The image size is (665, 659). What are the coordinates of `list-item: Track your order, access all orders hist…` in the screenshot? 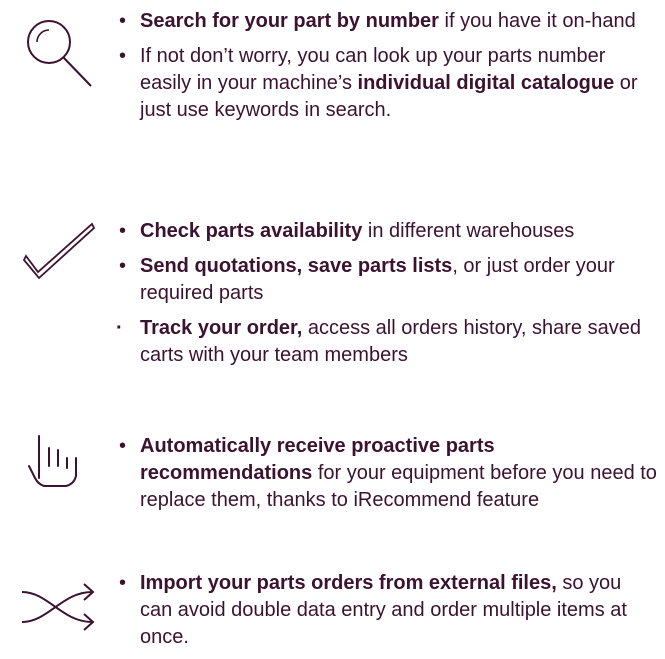 It's located at (387, 342).